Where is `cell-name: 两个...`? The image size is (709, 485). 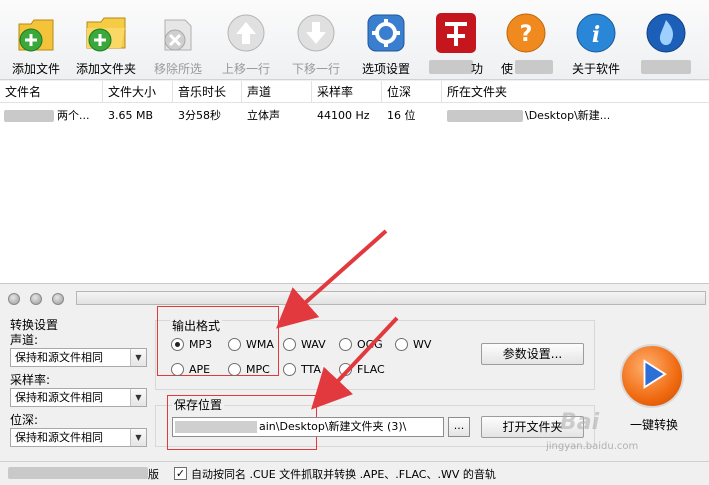
cell-name: 两个... is located at coordinates (73, 115).